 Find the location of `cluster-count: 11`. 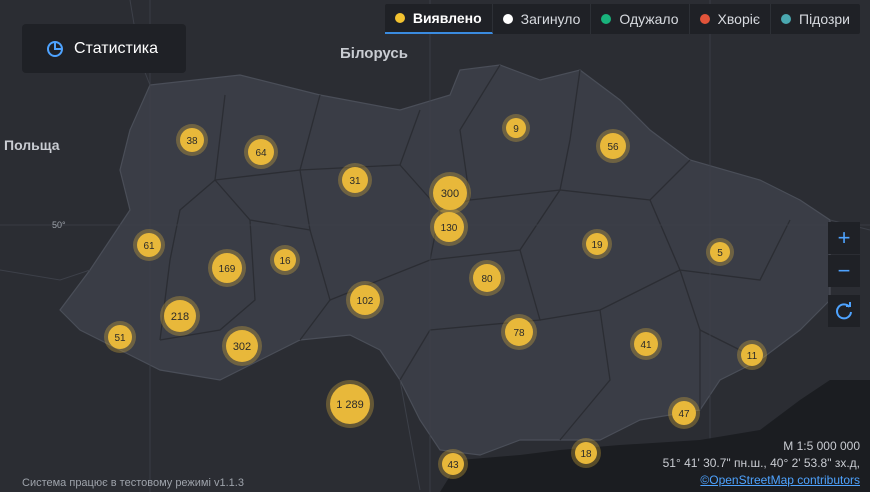

cluster-count: 11 is located at coordinates (752, 356).